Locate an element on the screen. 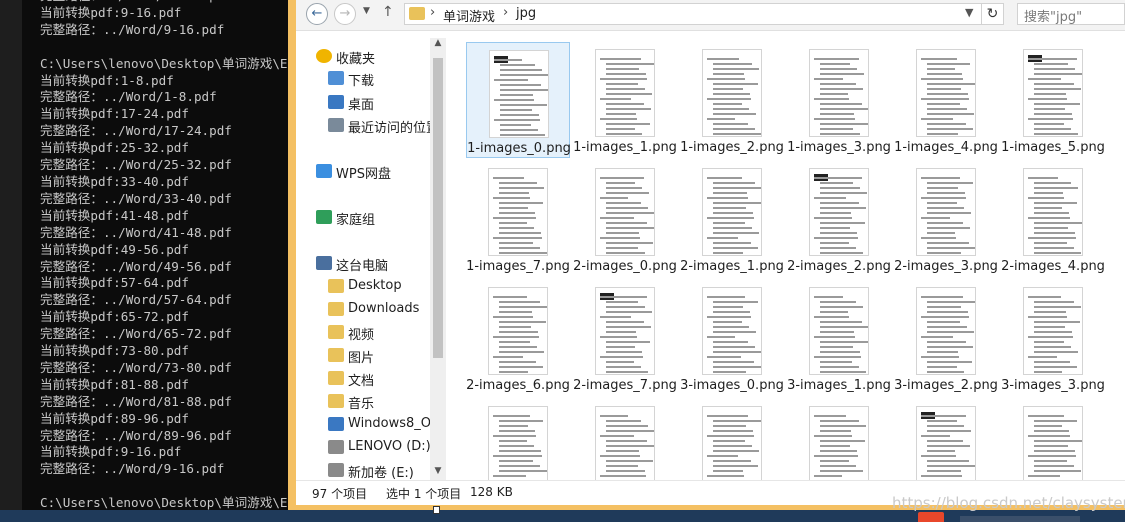  nav-item: 下载 is located at coordinates (366, 79).